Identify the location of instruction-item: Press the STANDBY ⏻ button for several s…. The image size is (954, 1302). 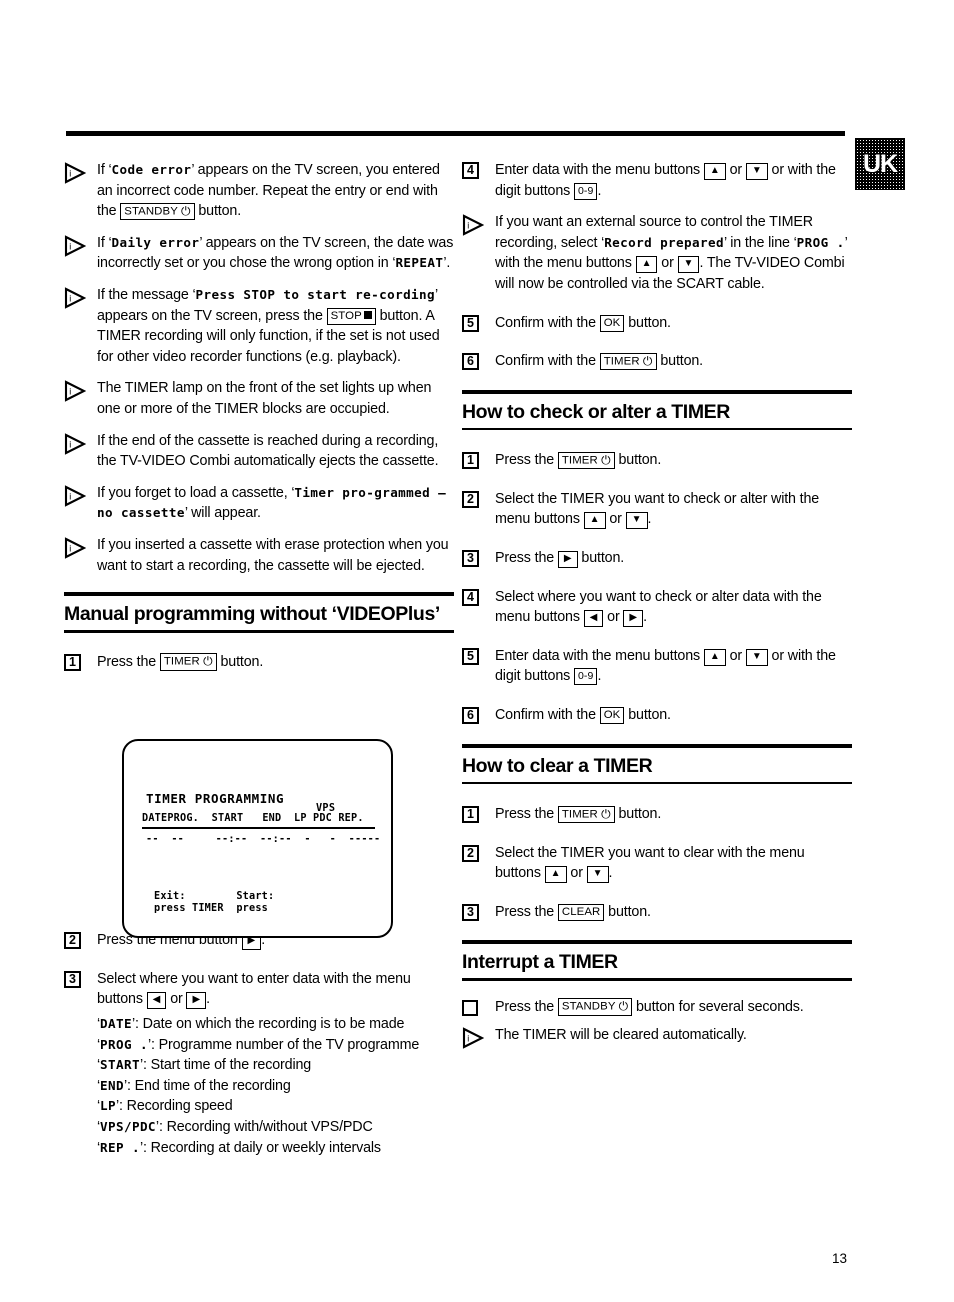
(657, 1009).